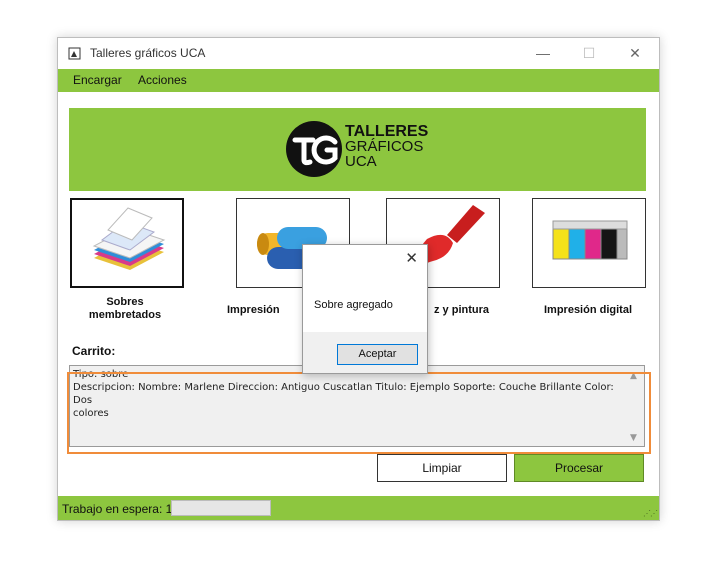 The image size is (703, 565). I want to click on product-label-envelopes: Sobres, so click(125, 302).